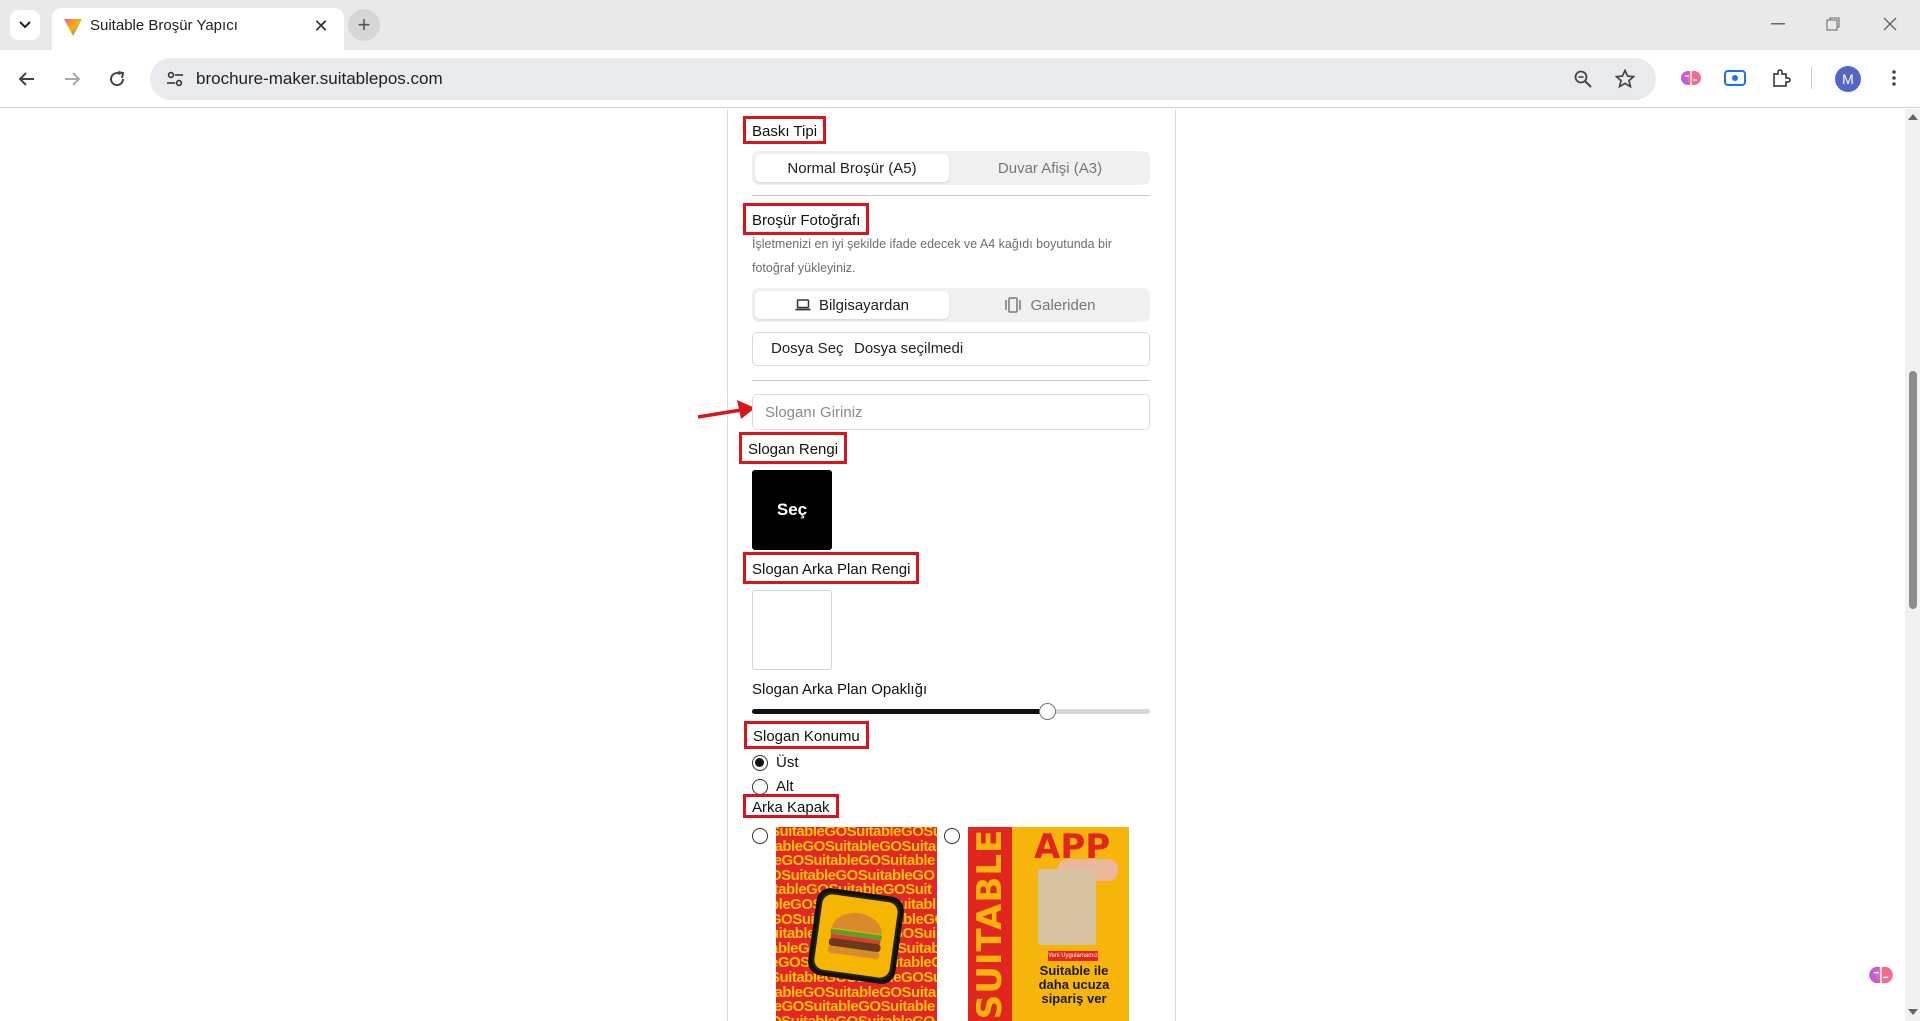  Describe the element at coordinates (760, 836) in the screenshot. I see `back-cover-1-radio` at that location.